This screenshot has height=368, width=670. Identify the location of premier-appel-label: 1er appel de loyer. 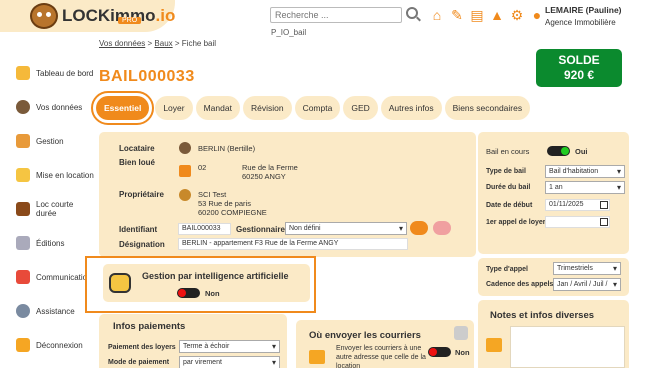
(516, 222).